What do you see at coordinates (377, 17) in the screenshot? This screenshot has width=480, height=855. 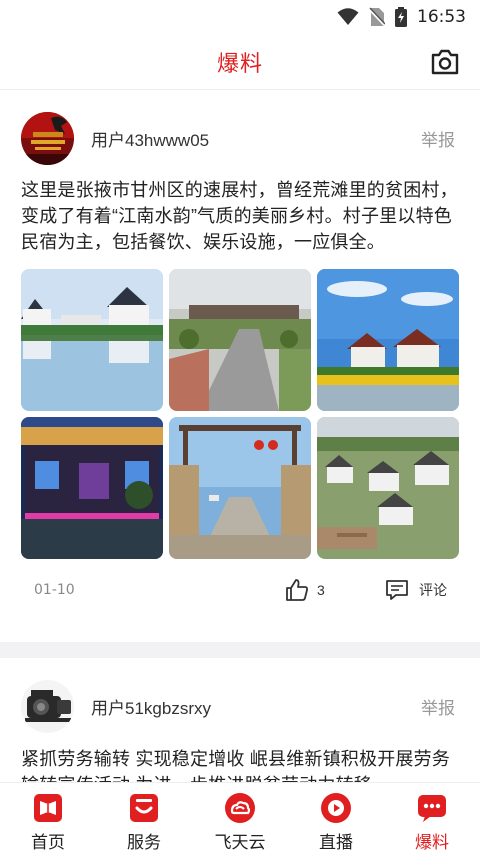 I see `no-sim-icon` at bounding box center [377, 17].